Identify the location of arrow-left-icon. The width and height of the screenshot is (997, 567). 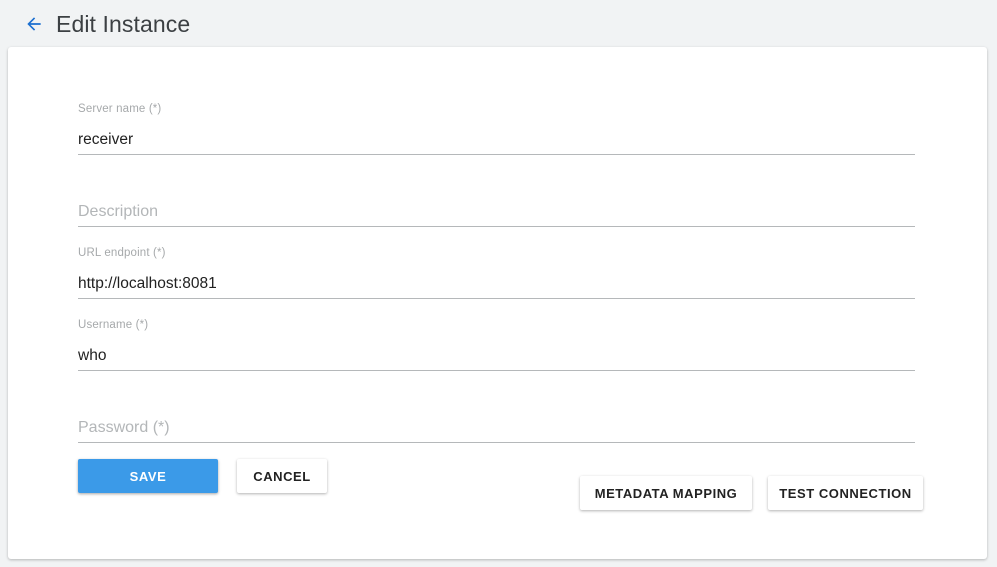
(34, 24).